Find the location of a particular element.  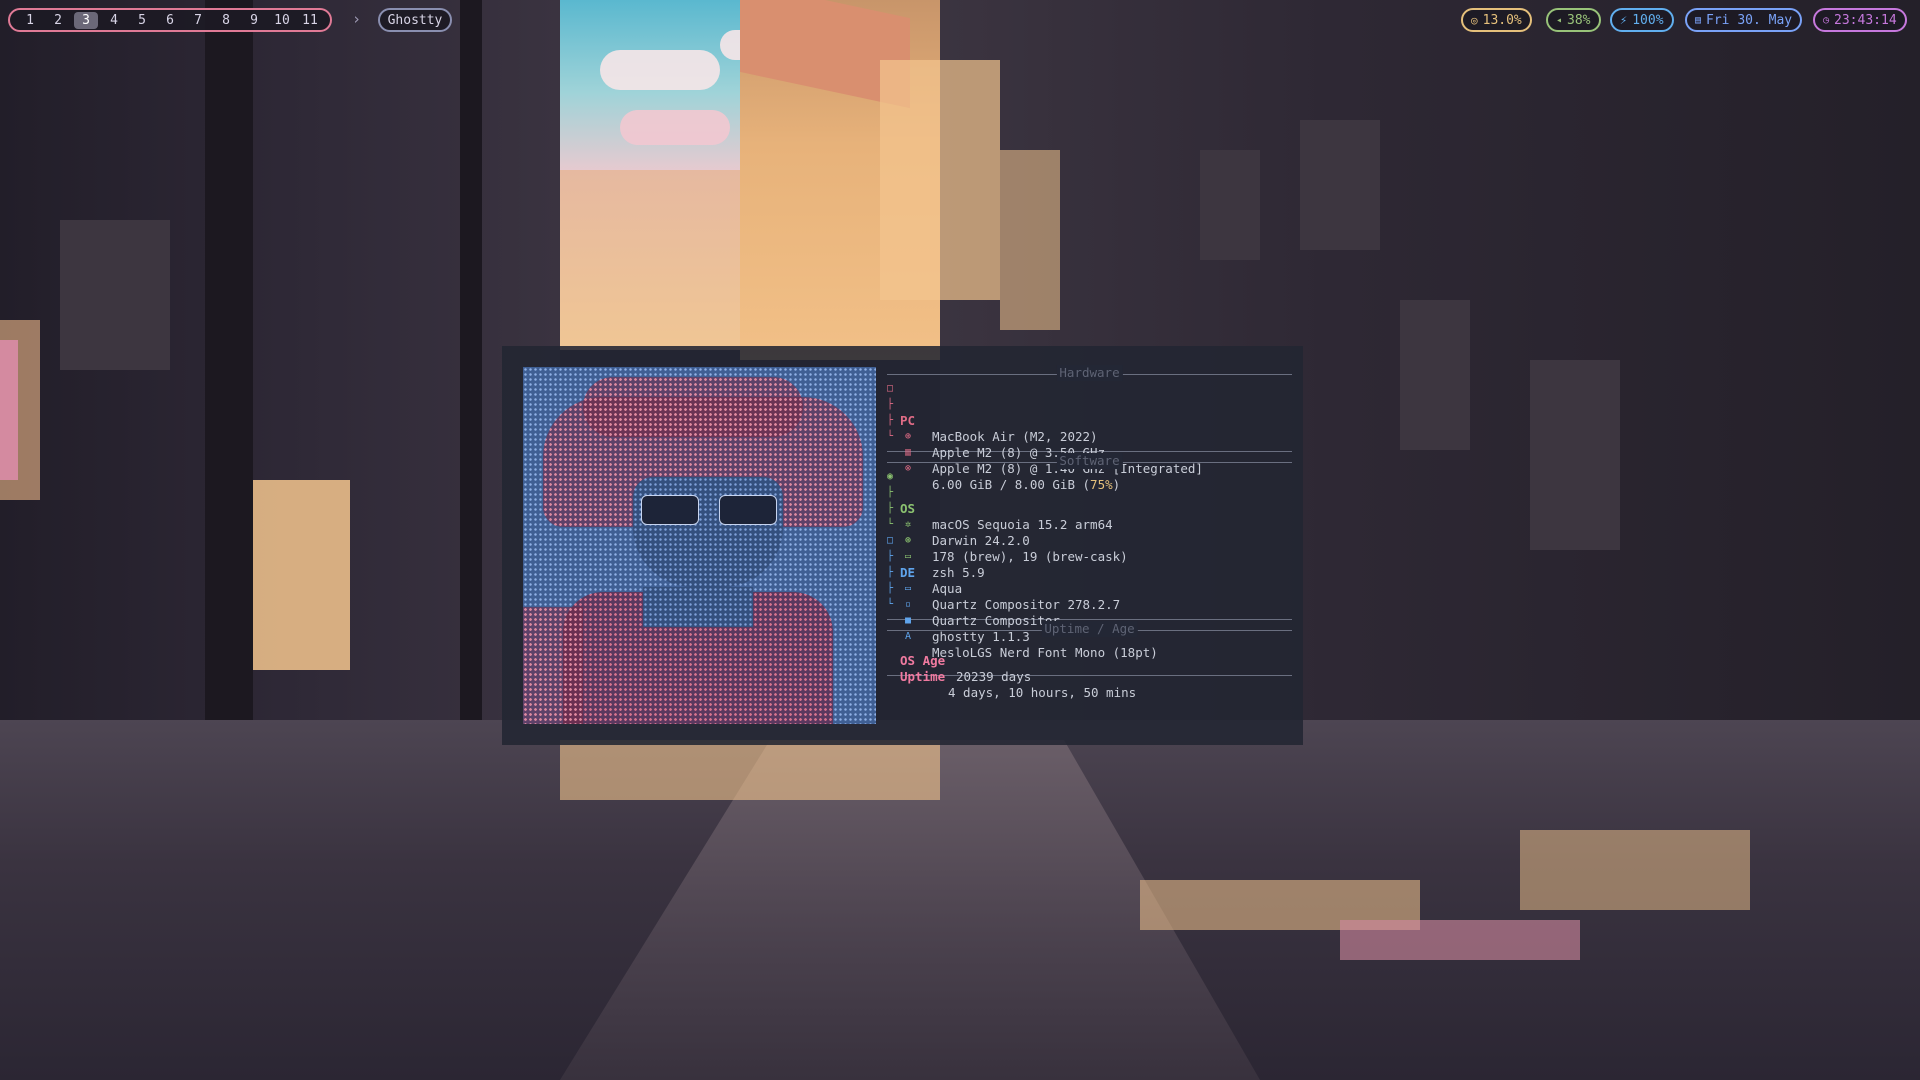

date-widget: ▤ Fri 30. May is located at coordinates (1744, 20).